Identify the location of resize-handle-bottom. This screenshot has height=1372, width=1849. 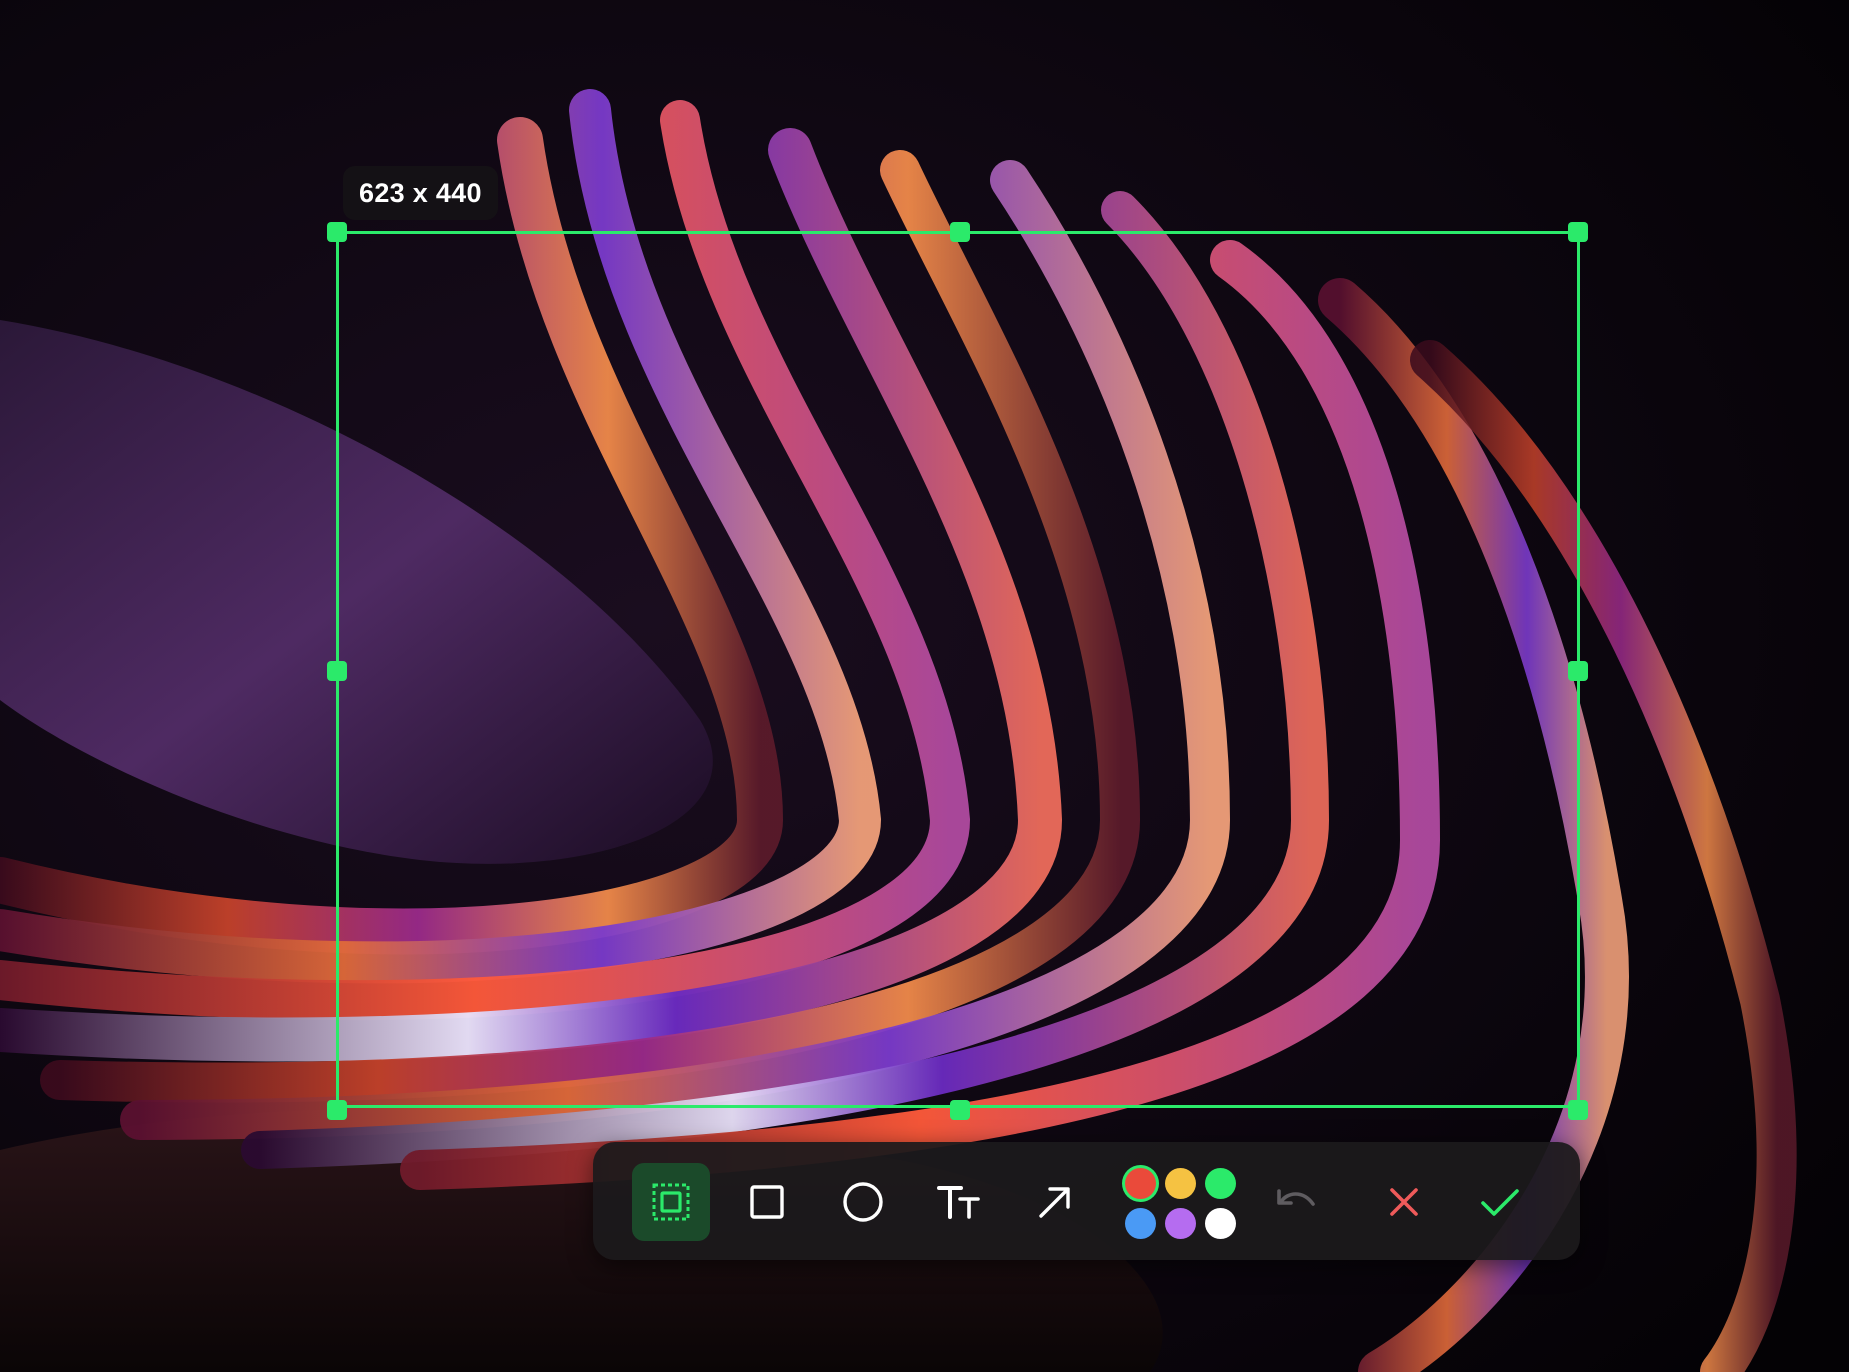
(960, 1110).